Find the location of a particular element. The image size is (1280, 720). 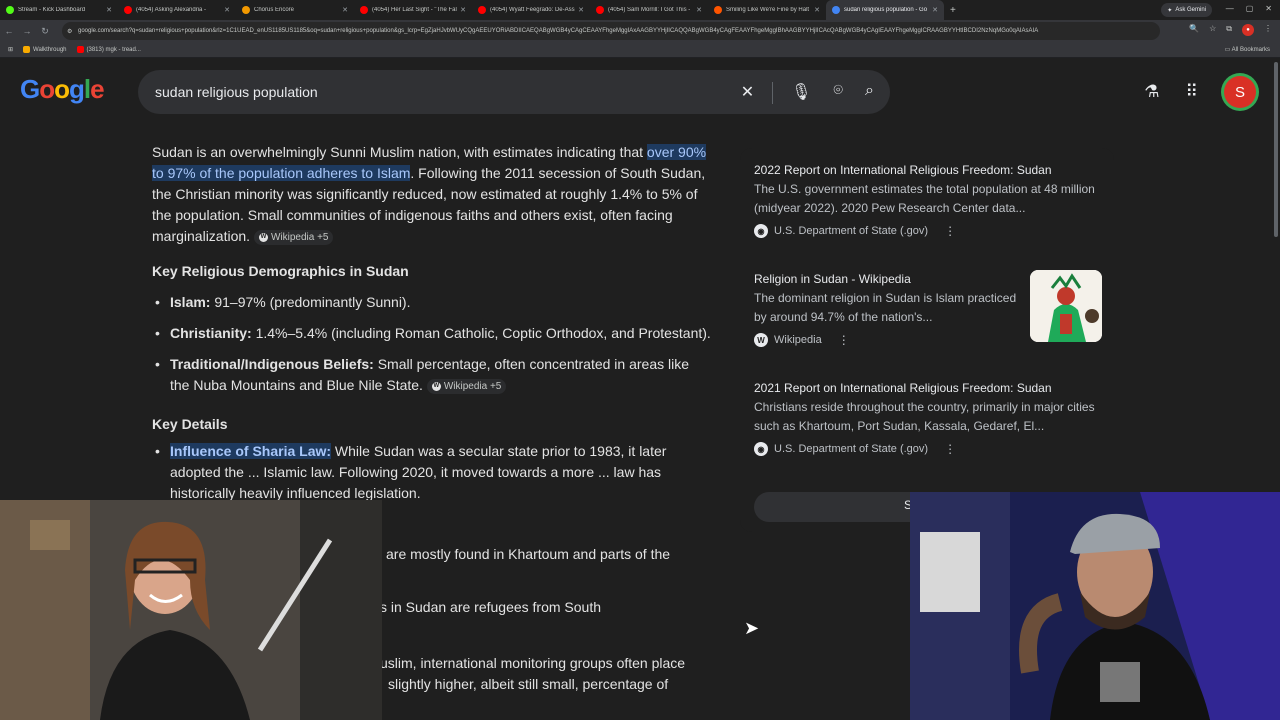

menu-icon: ⋮ is located at coordinates (1268, 30).